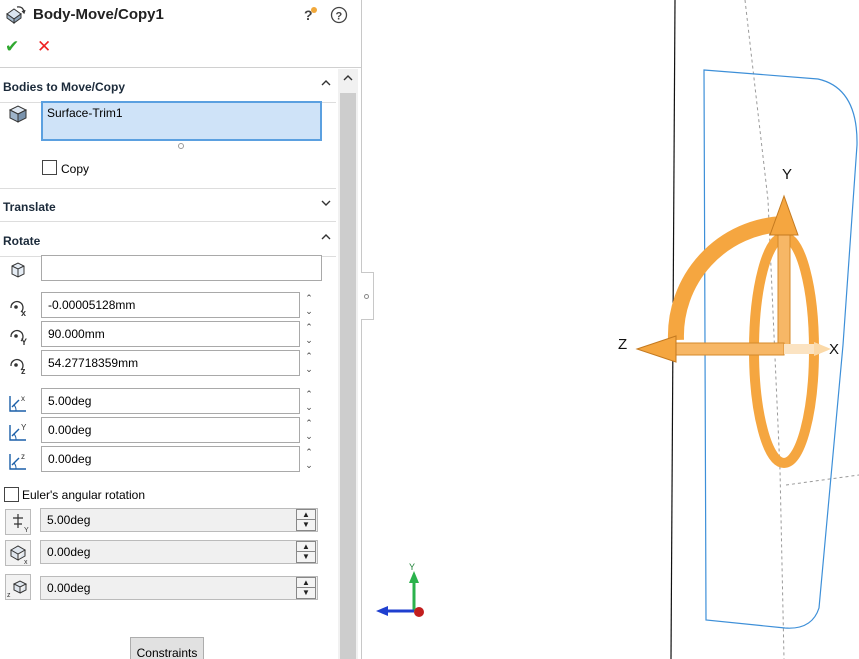 Image resolution: width=859 pixels, height=659 pixels. What do you see at coordinates (179, 552) in the screenshot?
I see `euler-angle-2-field: 0.00deg` at bounding box center [179, 552].